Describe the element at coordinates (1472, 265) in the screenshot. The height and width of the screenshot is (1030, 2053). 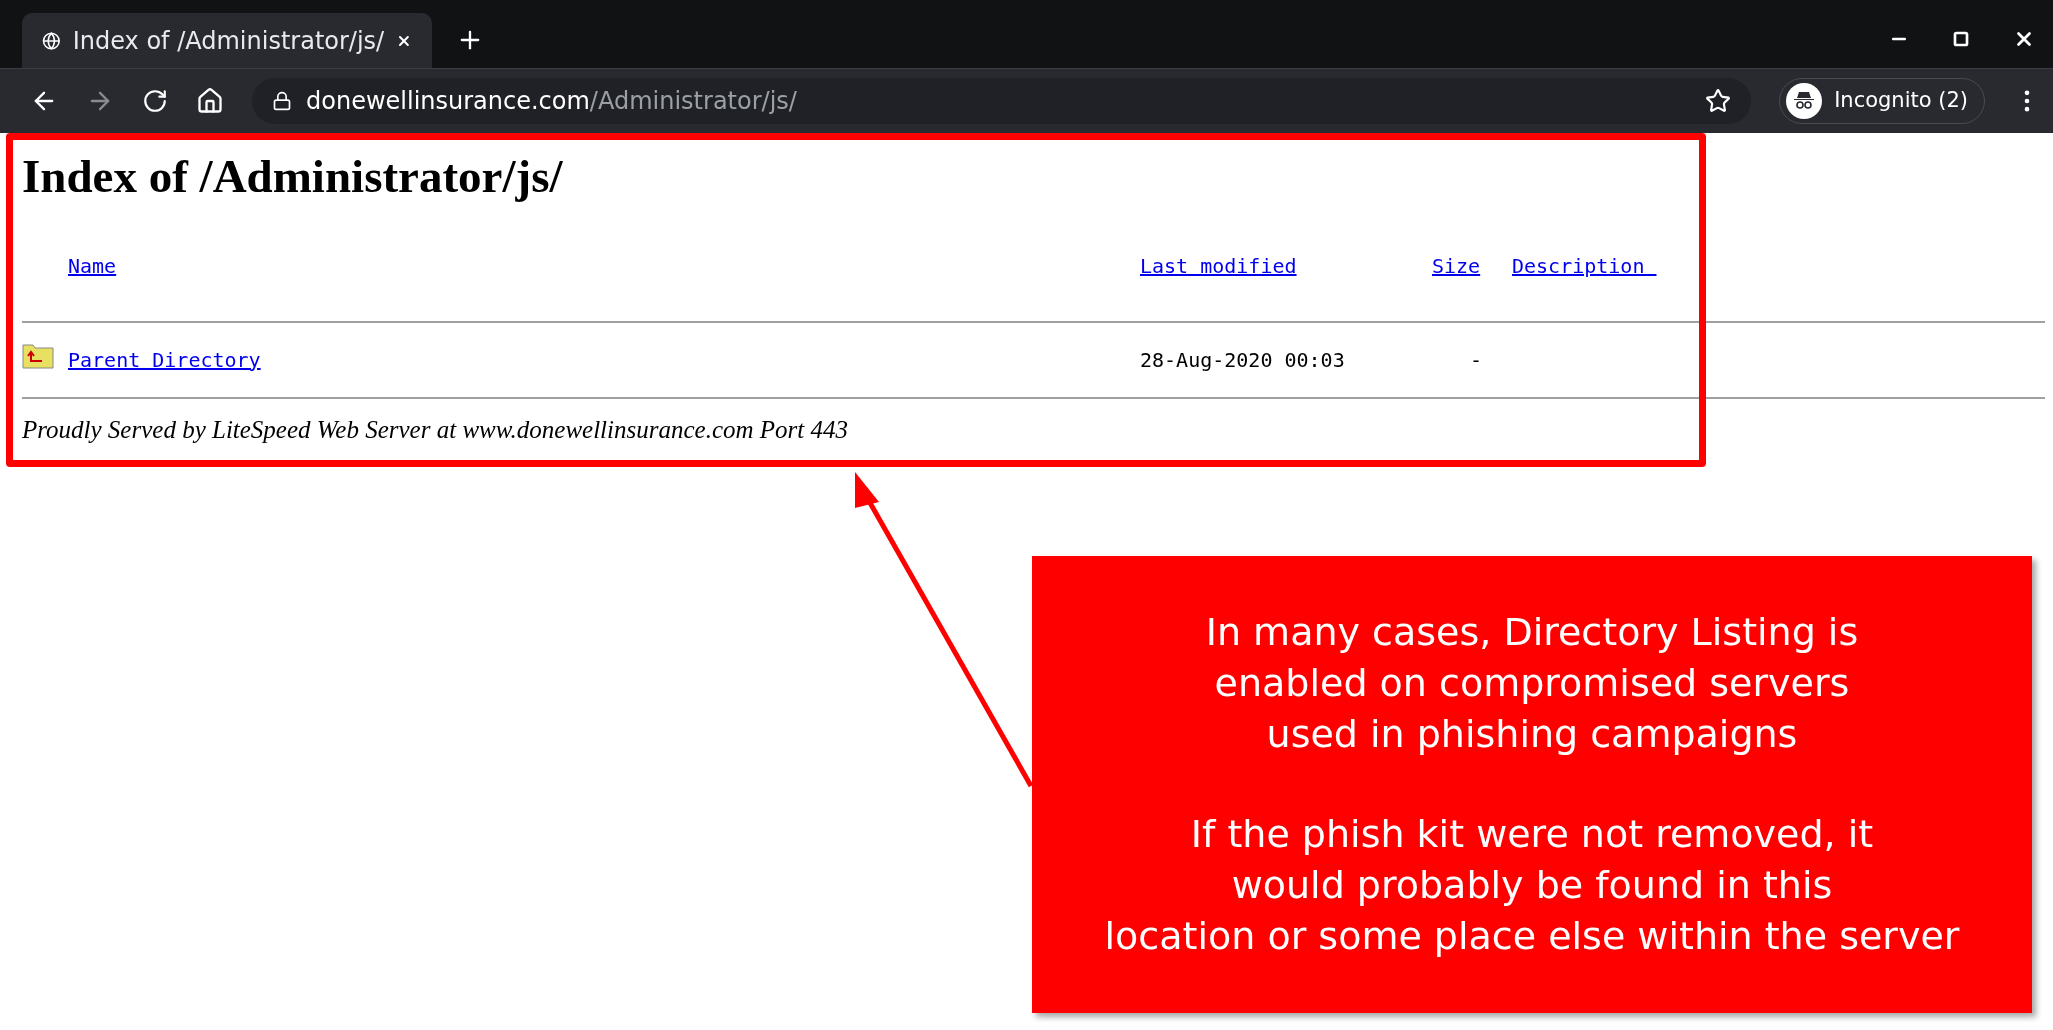
I see `column-header-link: Size` at that location.